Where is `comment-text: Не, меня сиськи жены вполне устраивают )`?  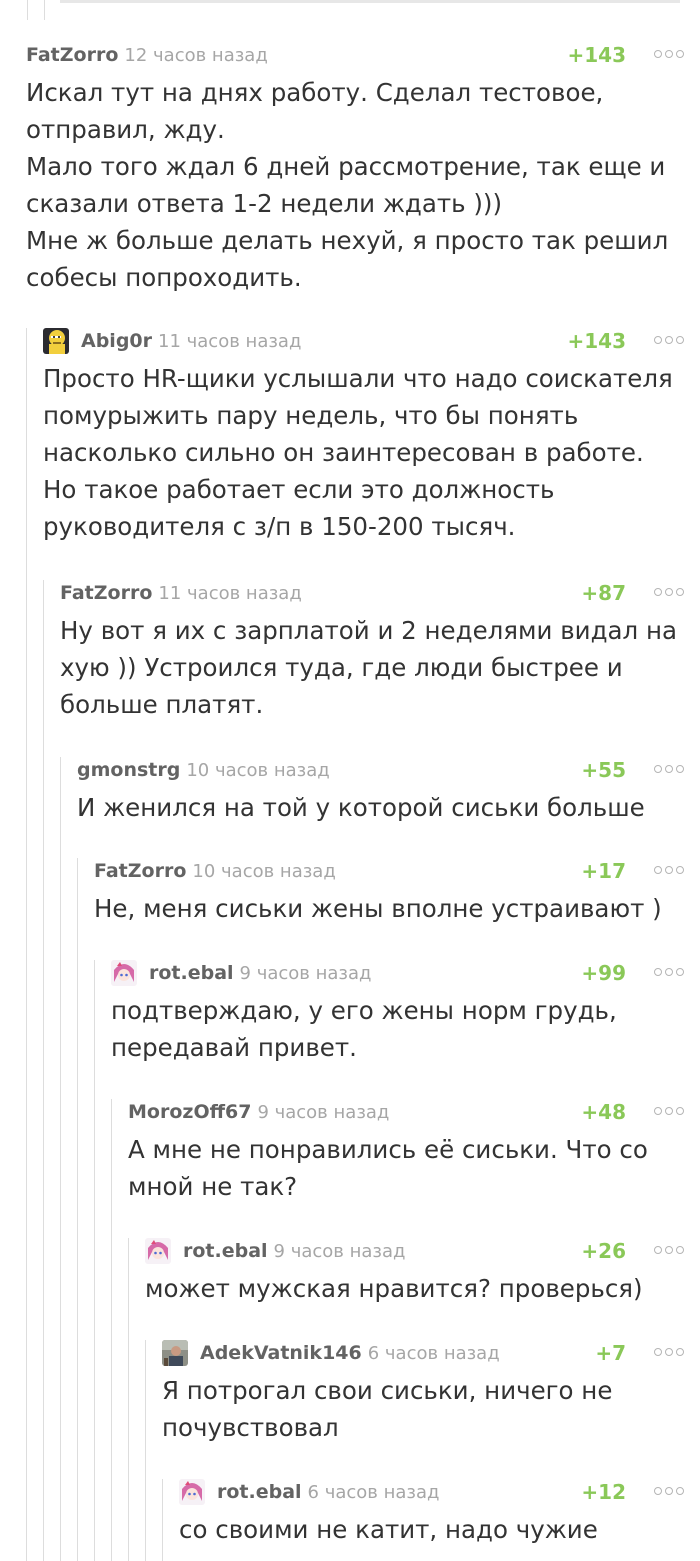 comment-text: Не, меня сиськи жены вполне устраивают ) is located at coordinates (378, 908).